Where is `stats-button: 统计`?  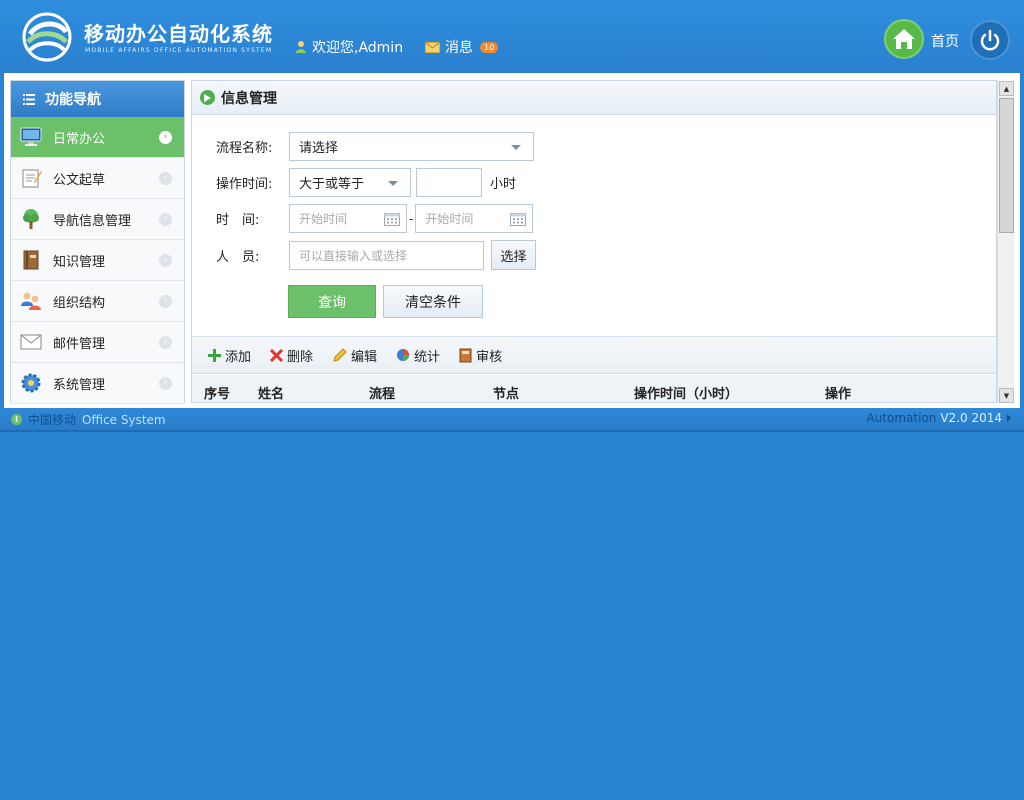 stats-button: 统计 is located at coordinates (418, 355).